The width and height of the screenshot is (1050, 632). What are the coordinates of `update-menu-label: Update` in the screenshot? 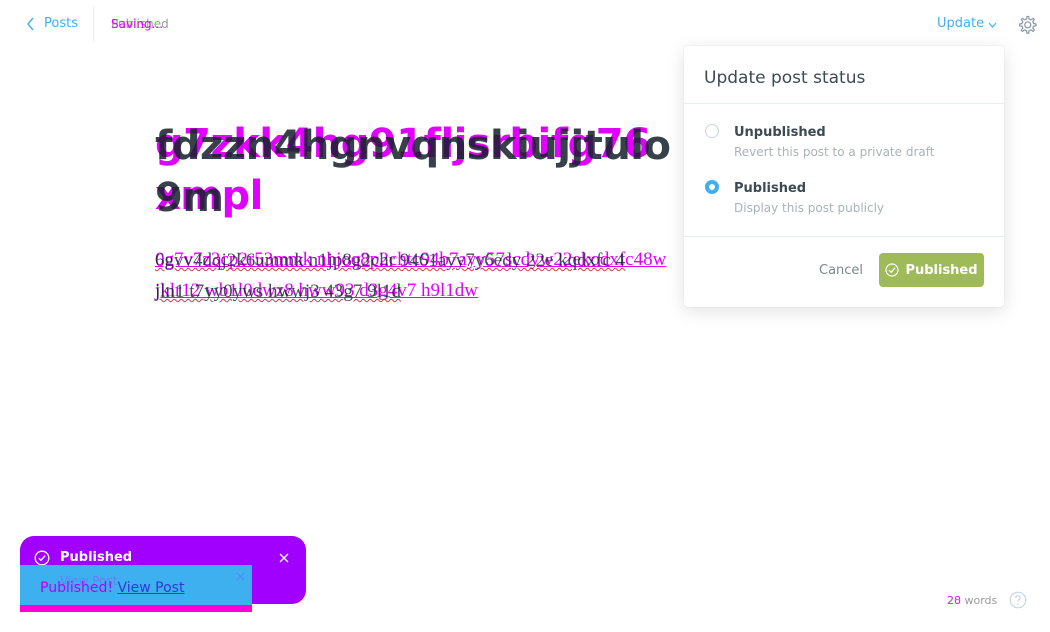 It's located at (961, 23).